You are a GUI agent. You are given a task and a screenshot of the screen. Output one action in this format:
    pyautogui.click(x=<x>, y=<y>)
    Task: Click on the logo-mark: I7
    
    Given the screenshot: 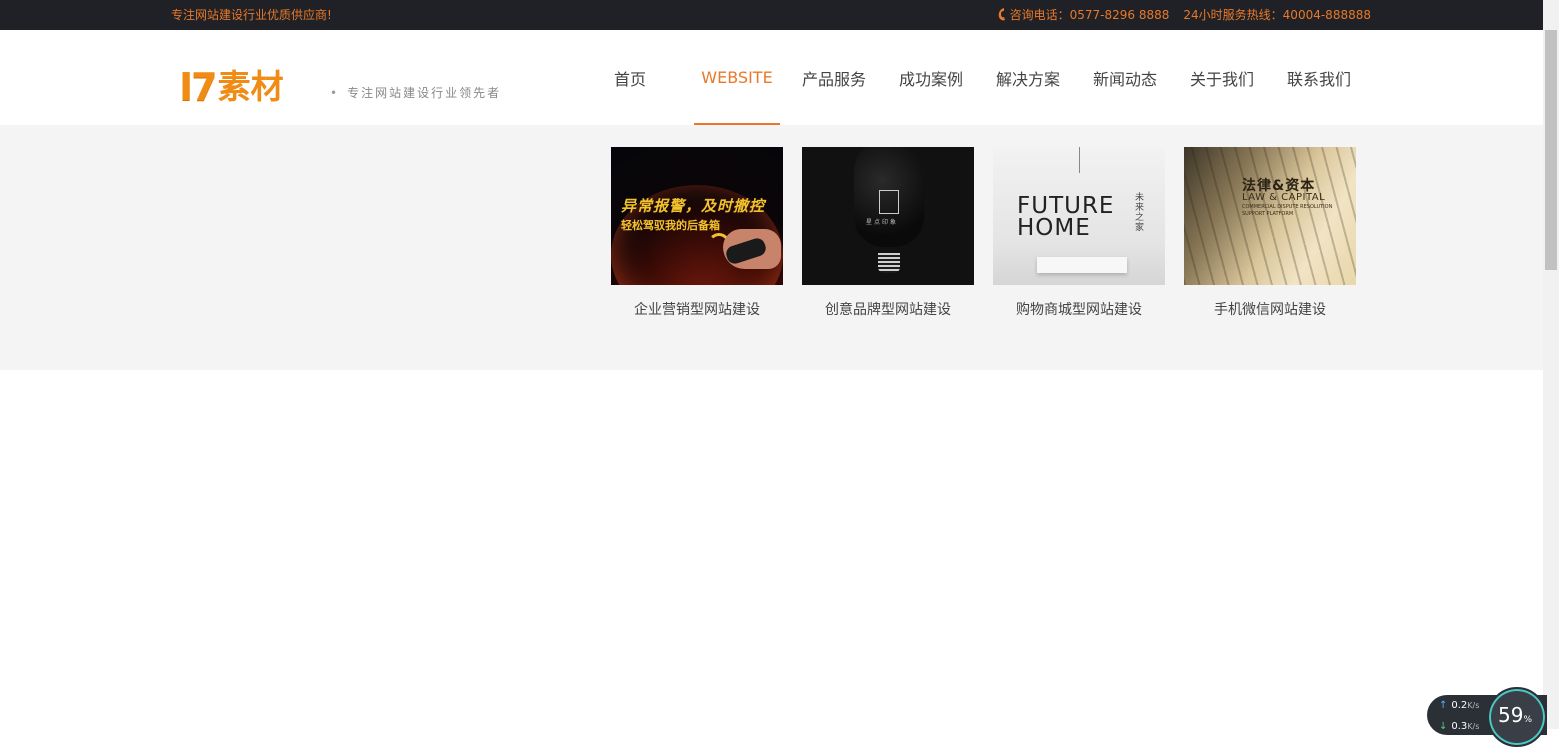 What is the action you would take?
    pyautogui.click(x=198, y=87)
    